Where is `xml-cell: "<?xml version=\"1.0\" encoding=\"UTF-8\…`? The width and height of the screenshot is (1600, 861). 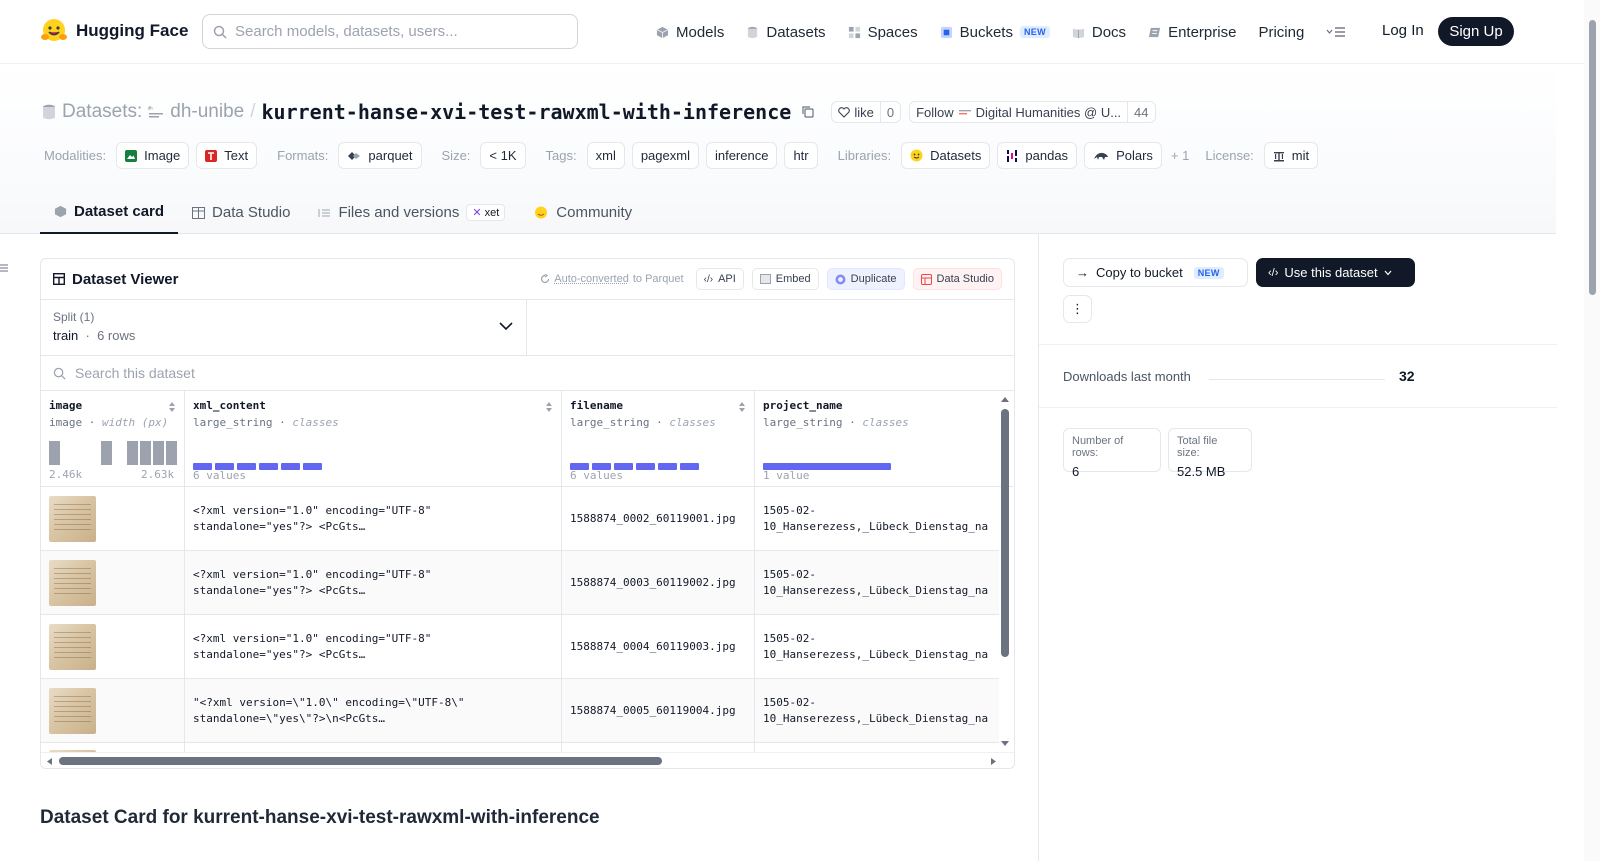
xml-cell: "<?xml version=\"1.0\" encoding=\"UTF-8\… is located at coordinates (373, 711).